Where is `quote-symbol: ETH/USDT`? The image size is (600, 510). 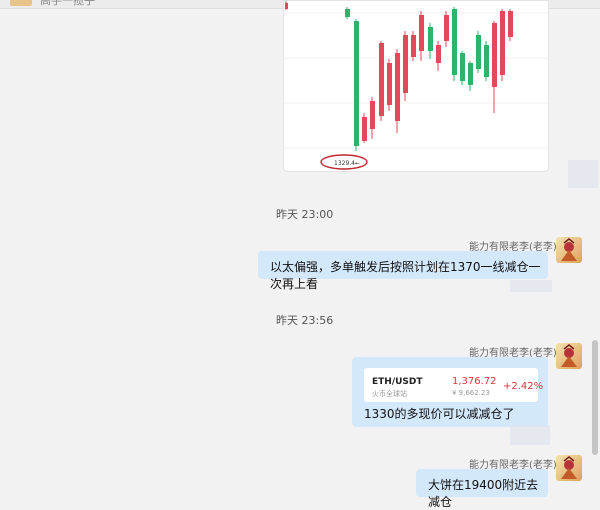 quote-symbol: ETH/USDT is located at coordinates (397, 382).